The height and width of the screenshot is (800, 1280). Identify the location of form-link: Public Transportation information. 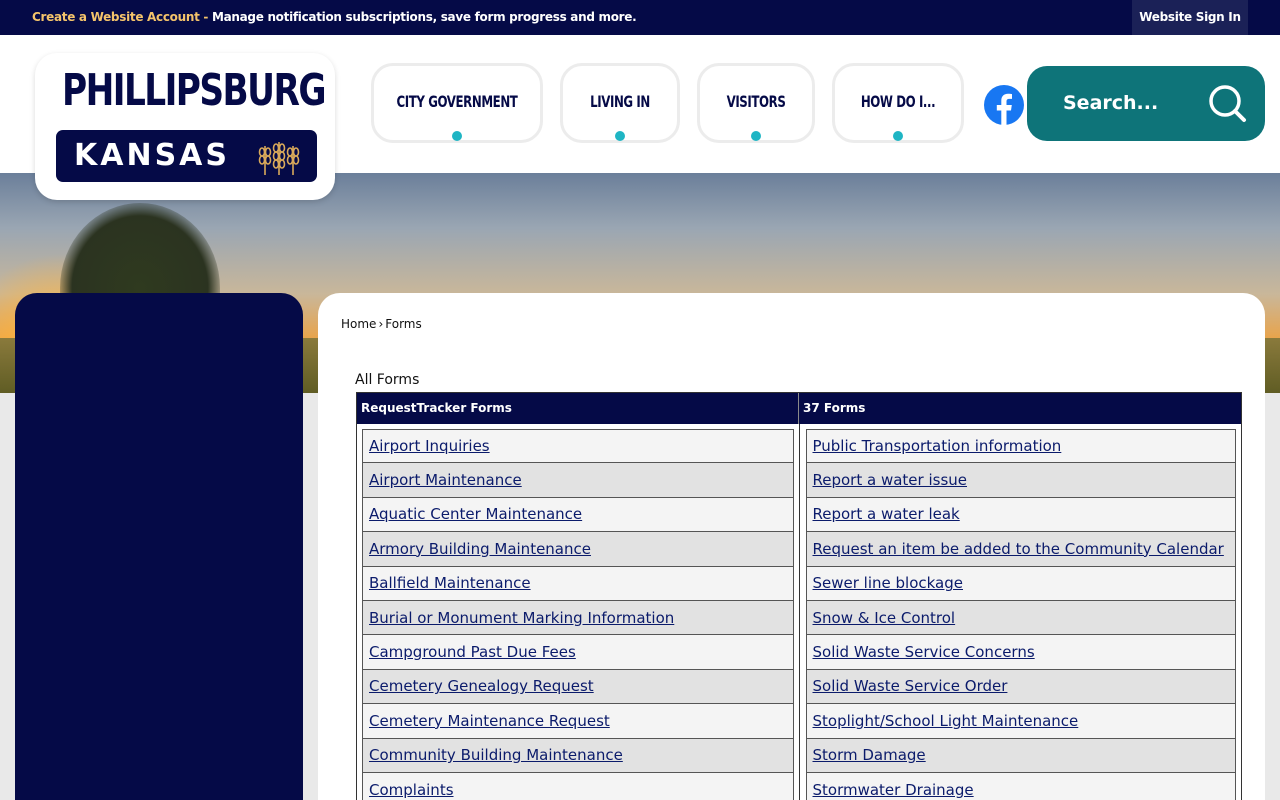
(937, 446).